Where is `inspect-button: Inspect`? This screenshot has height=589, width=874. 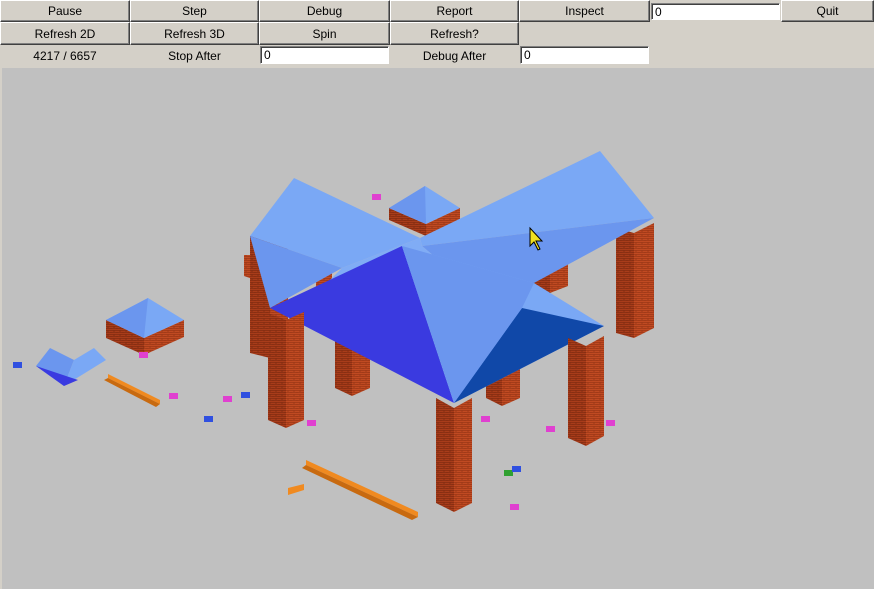
inspect-button: Inspect is located at coordinates (584, 11).